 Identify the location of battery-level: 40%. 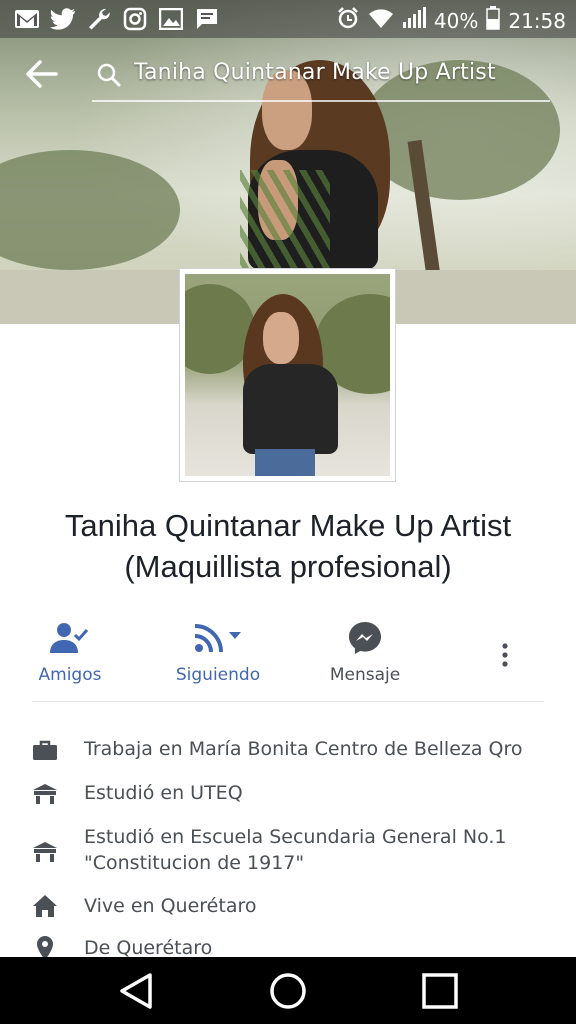
(456, 20).